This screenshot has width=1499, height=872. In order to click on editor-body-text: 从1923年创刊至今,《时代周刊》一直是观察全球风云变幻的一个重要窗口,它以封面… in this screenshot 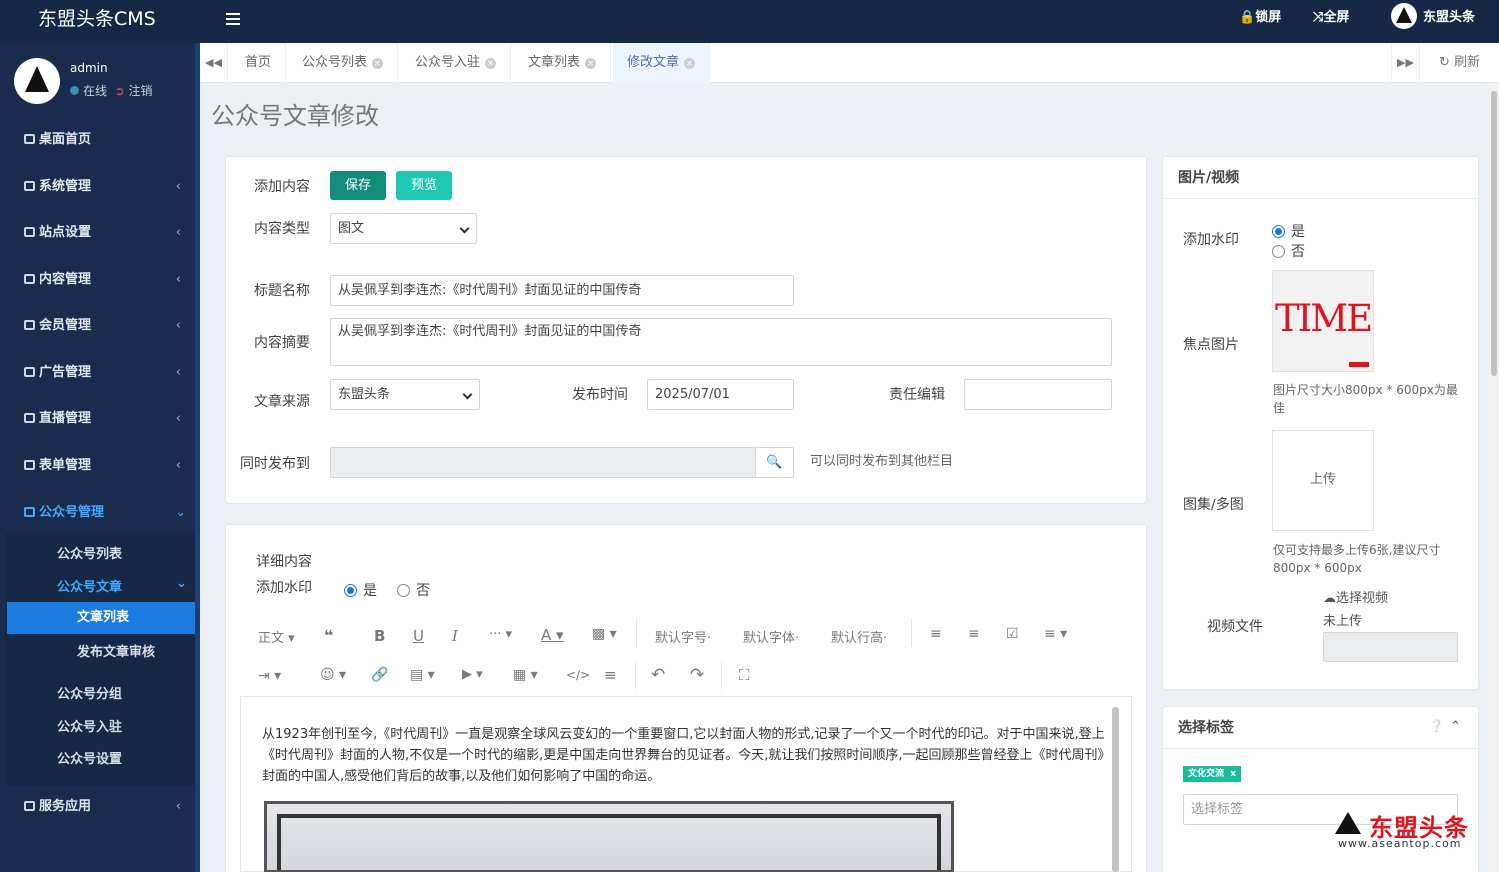, I will do `click(687, 755)`.